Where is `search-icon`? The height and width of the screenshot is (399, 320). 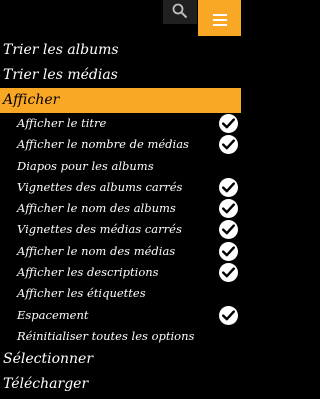 search-icon is located at coordinates (180, 11).